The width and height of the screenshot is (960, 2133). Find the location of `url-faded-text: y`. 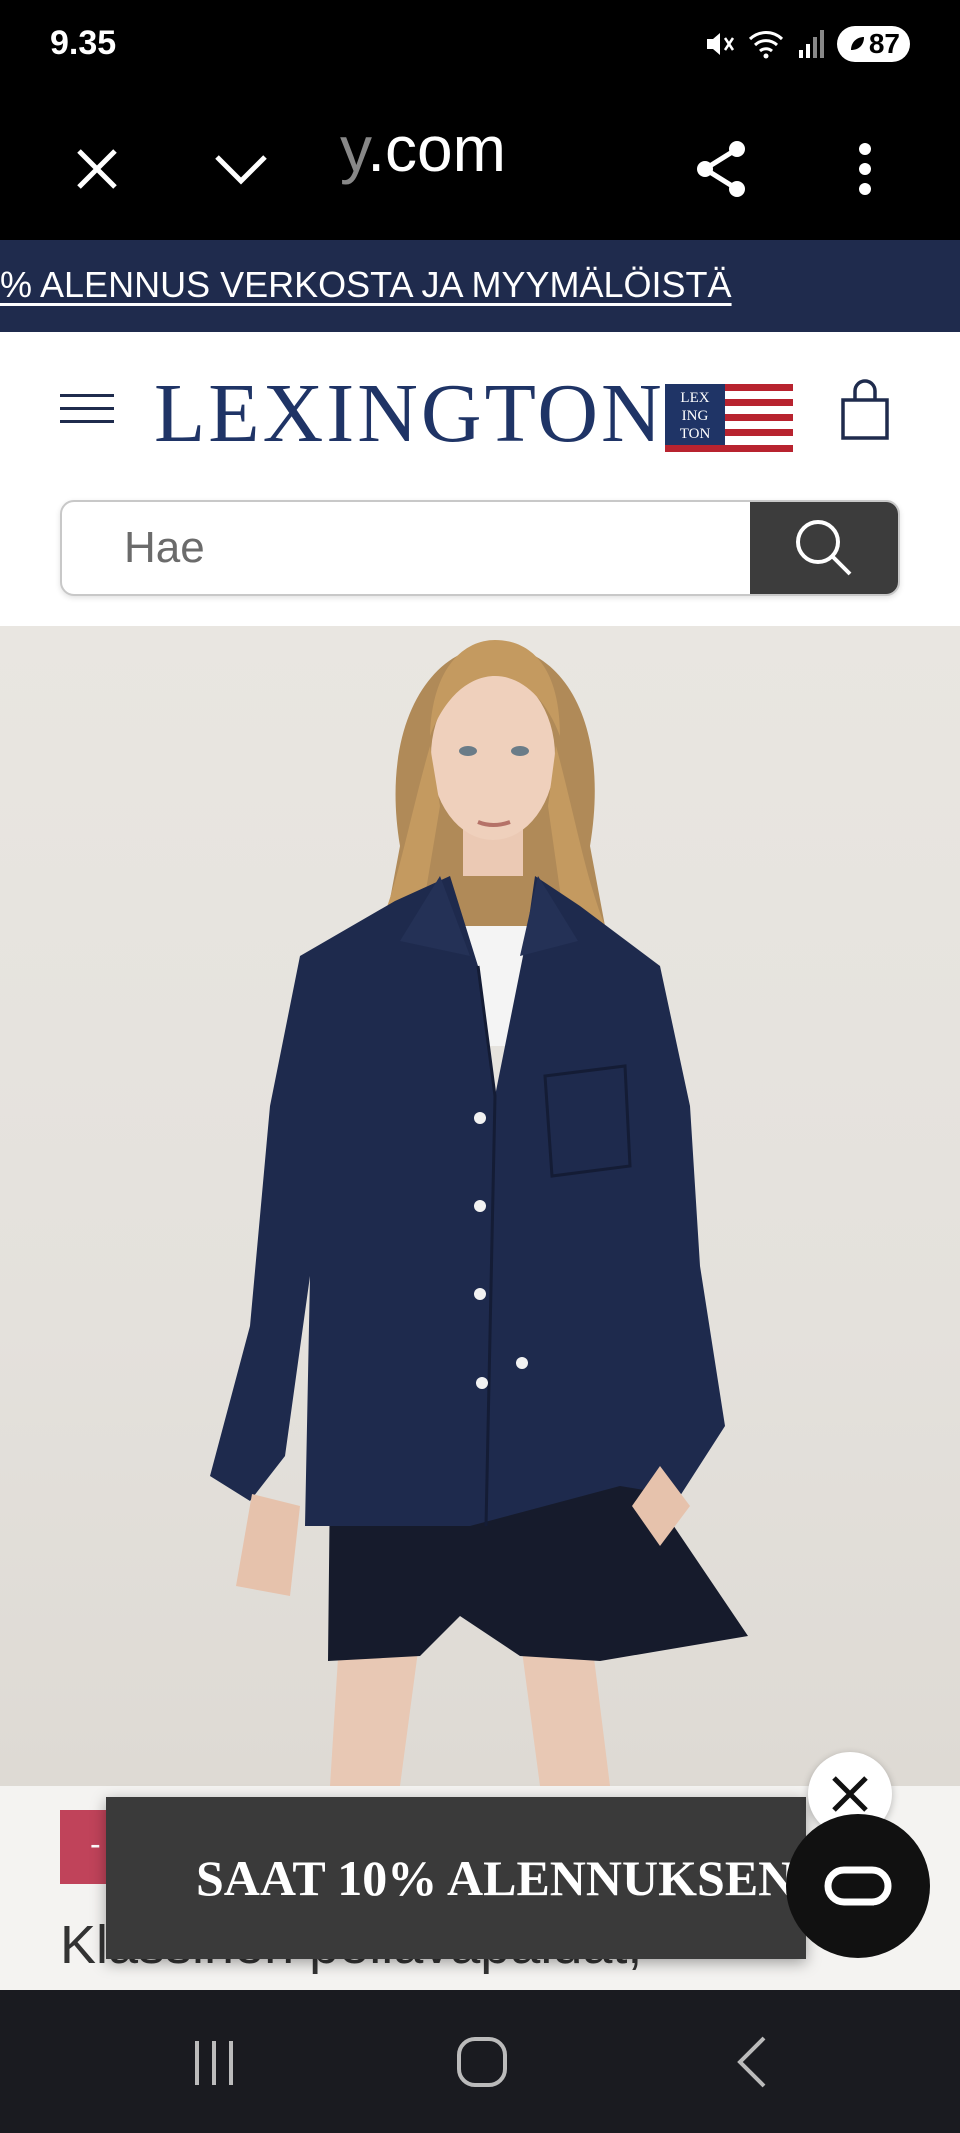

url-faded-text: y is located at coordinates (354, 149).